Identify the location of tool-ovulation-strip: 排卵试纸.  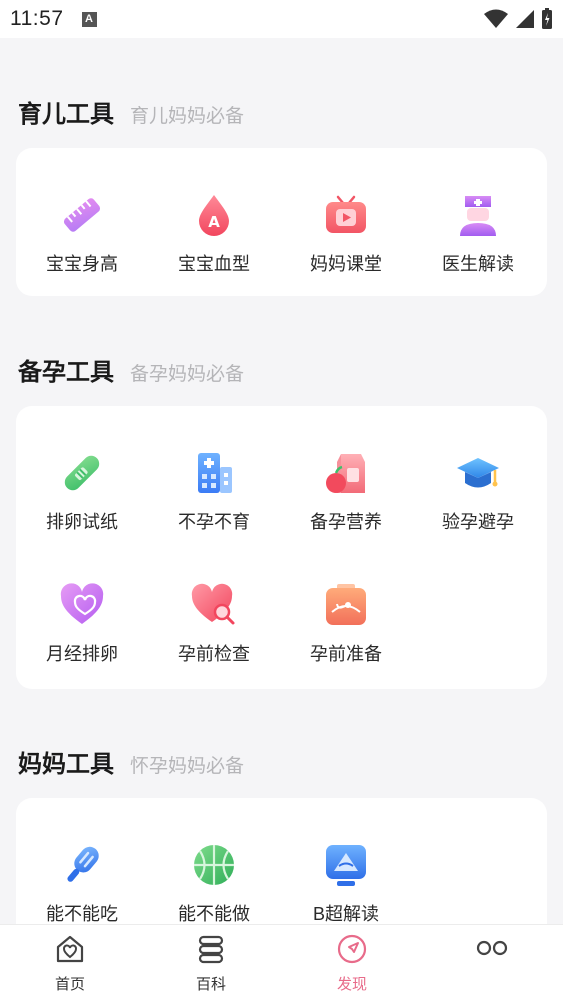
(82, 492).